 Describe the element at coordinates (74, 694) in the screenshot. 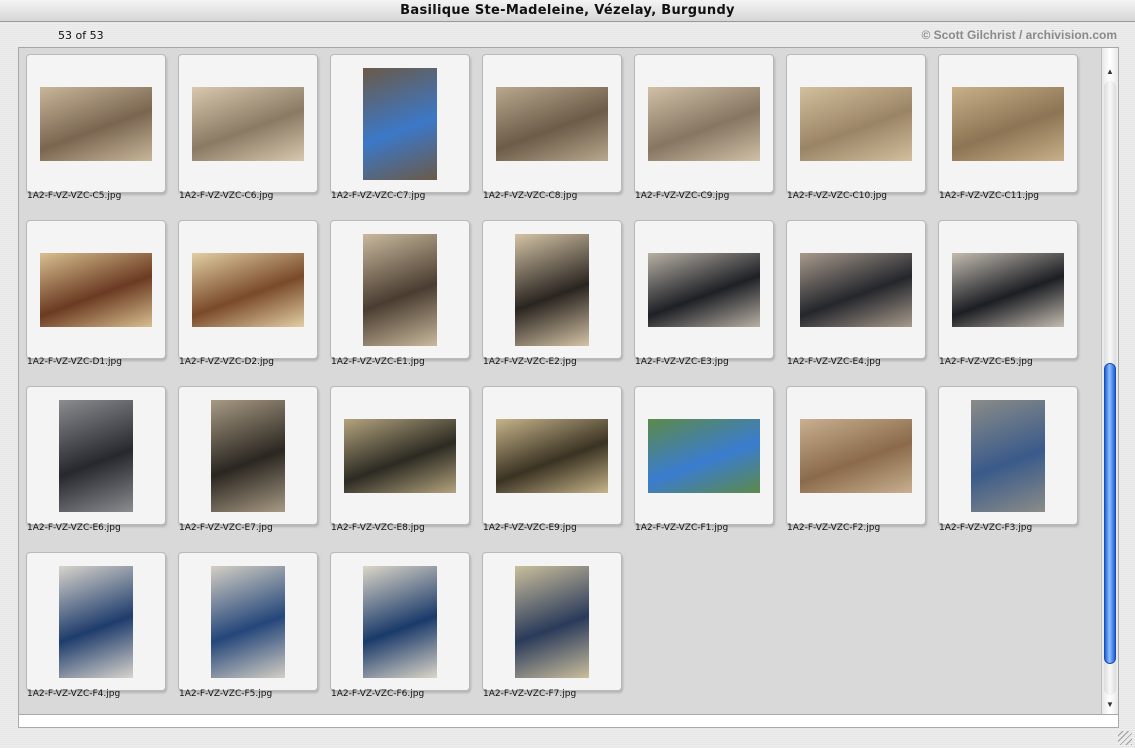

I see `thumbnail-filename: 1A2-F-VZ-VZC-F4.jpg` at that location.